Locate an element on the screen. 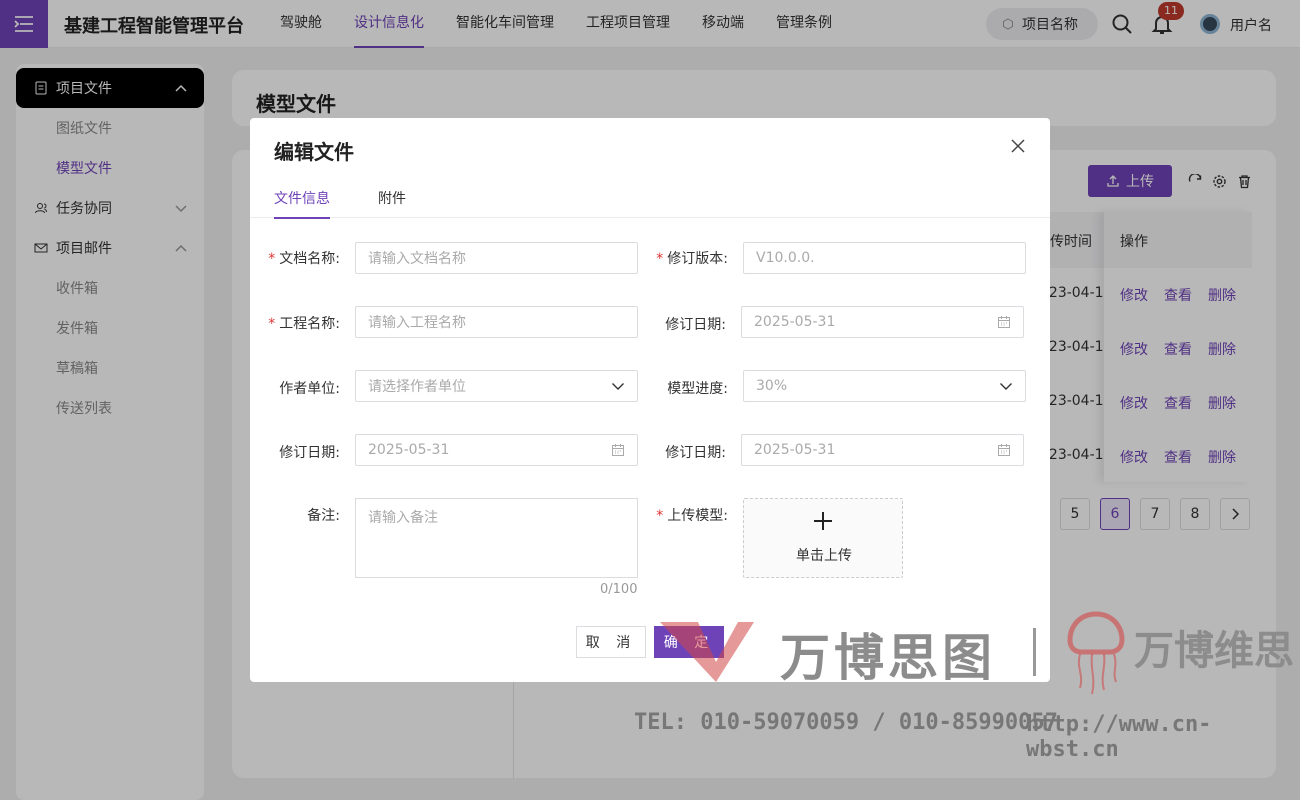 This screenshot has height=800, width=1300. watermark-telephone: TEL: 010-59070059 / 010-85990057 is located at coordinates (846, 722).